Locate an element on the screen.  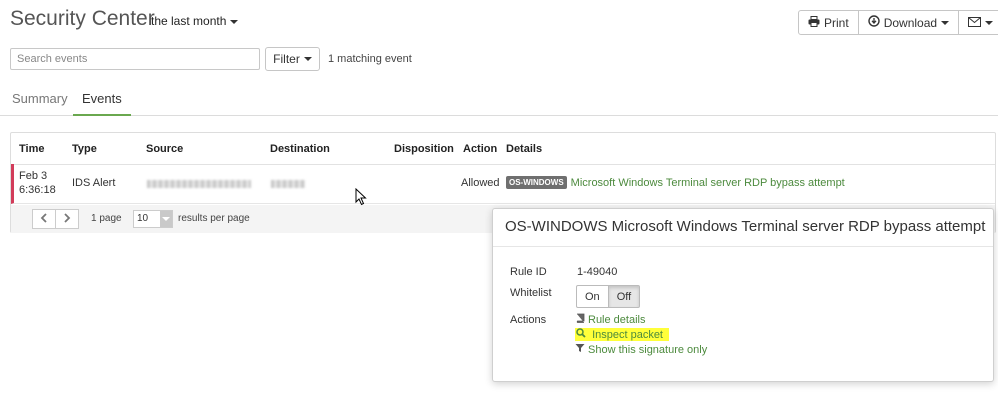
filter-icon is located at coordinates (580, 349).